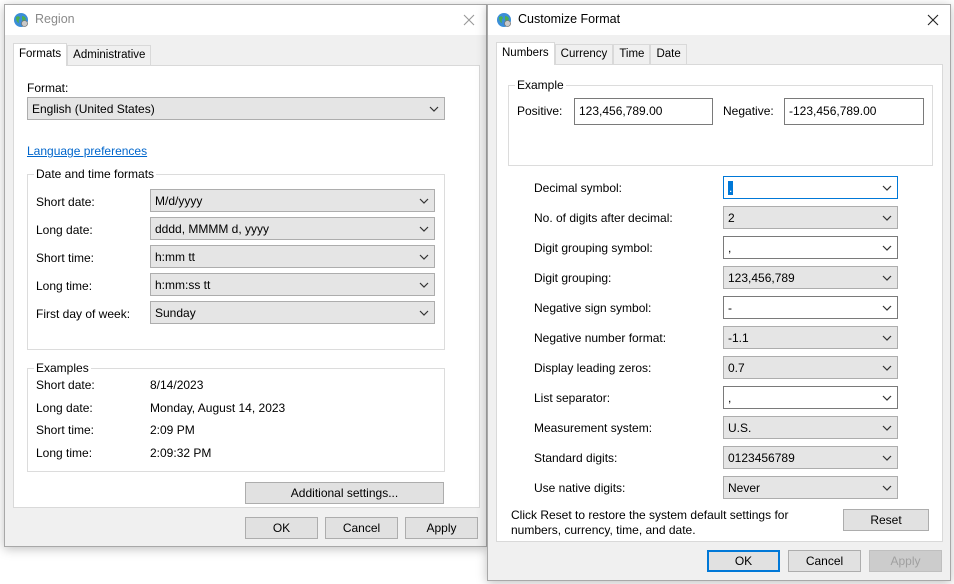  I want to click on group-title: Example, so click(540, 85).